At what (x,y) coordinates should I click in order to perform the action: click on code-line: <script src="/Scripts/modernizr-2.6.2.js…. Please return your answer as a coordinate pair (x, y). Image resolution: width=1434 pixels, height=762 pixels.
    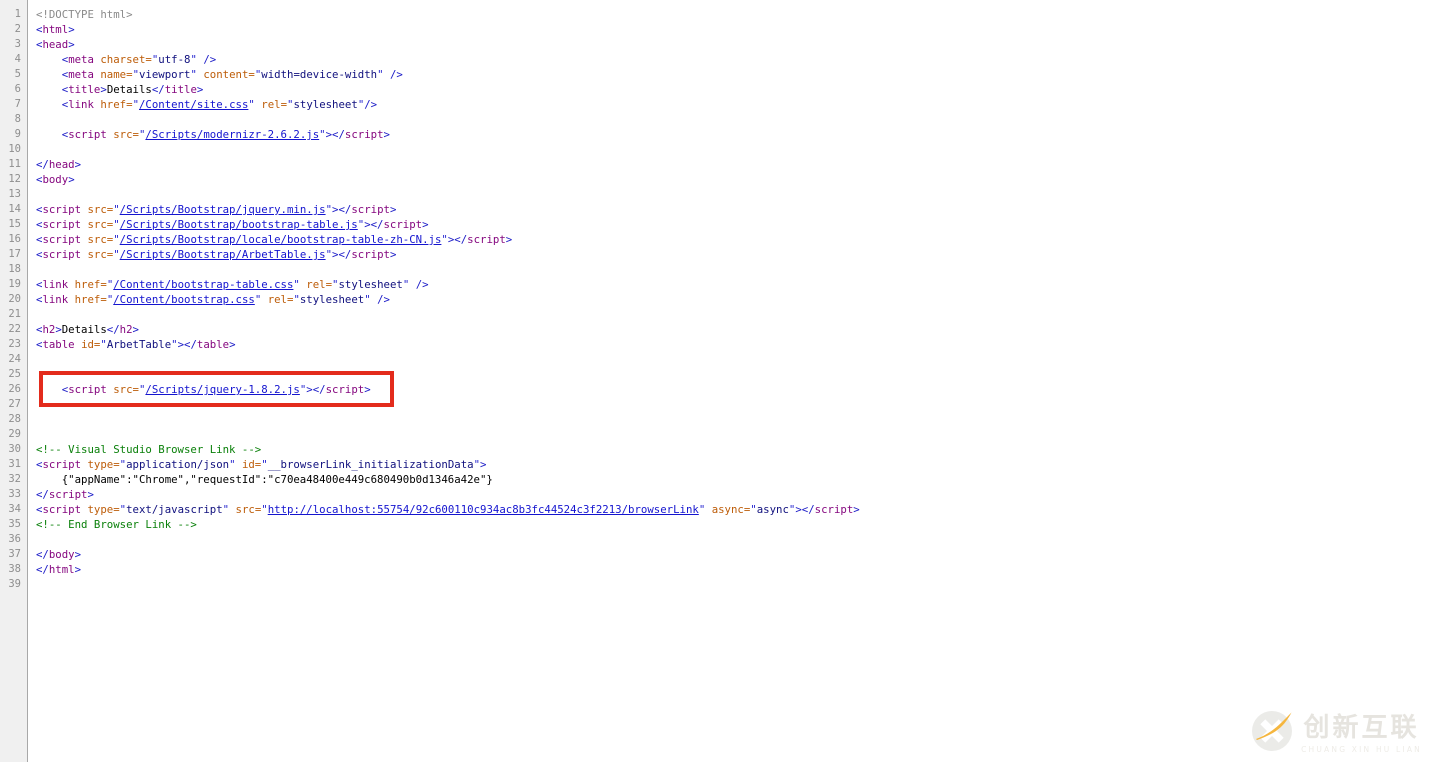
    Looking at the image, I should click on (735, 134).